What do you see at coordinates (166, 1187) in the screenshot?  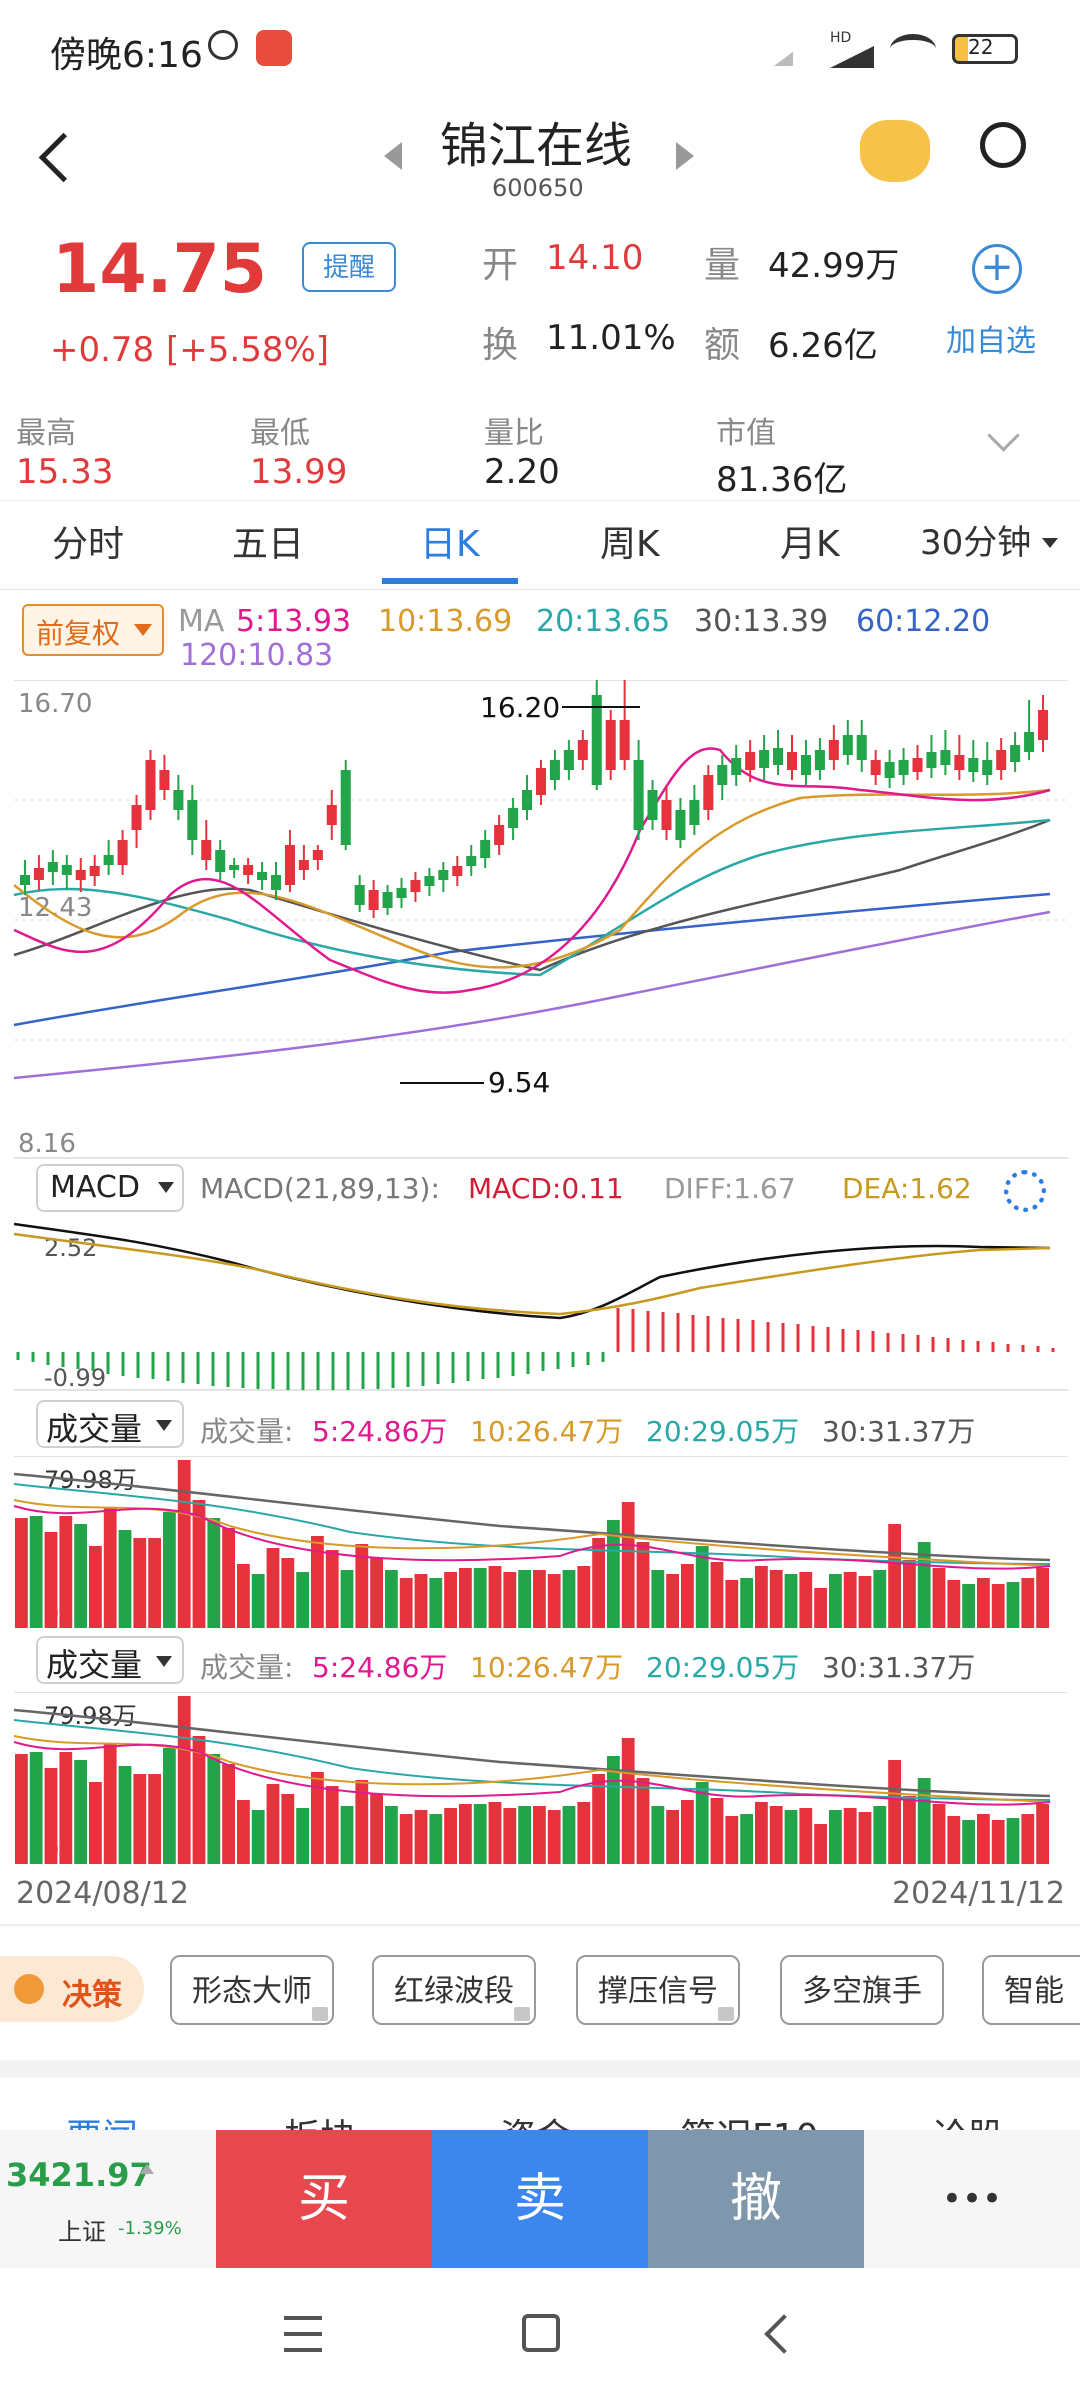 I see `macd-dropdown-icon` at bounding box center [166, 1187].